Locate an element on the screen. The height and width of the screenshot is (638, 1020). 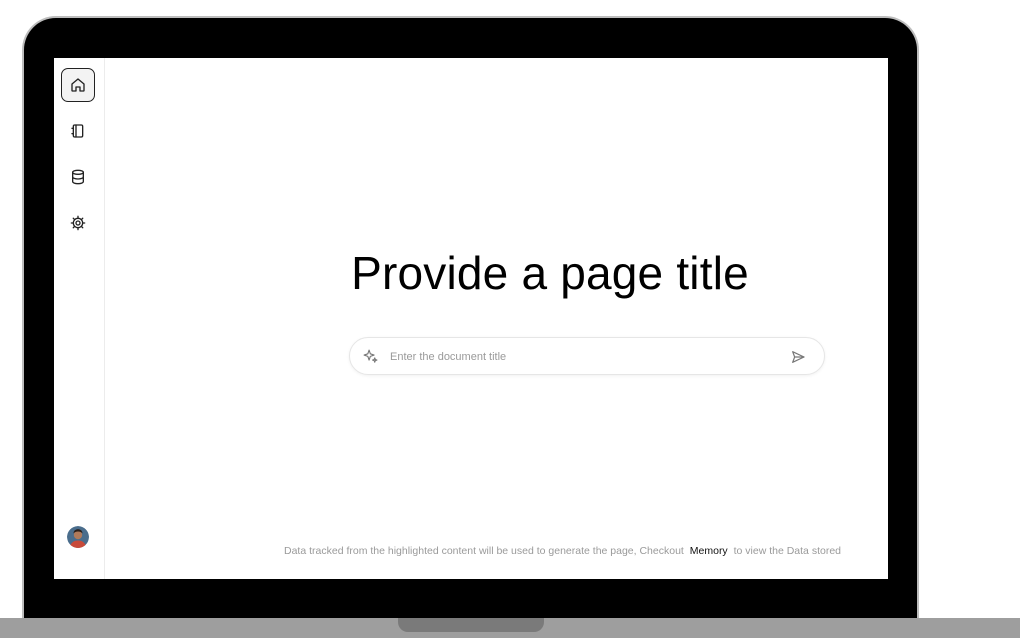
title-input-bar is located at coordinates (587, 356).